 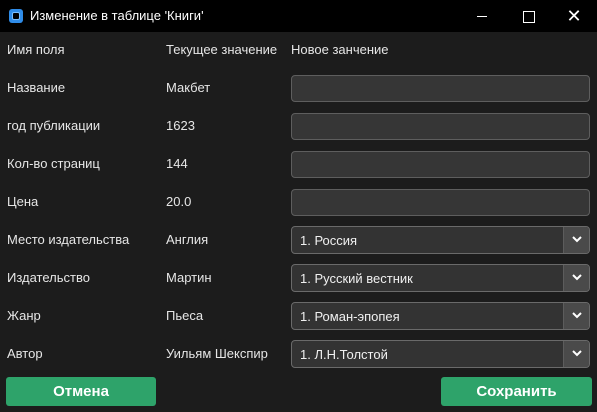 I want to click on title-bar: Изменение в таблице 'Книги' ✕, so click(x=298, y=16).